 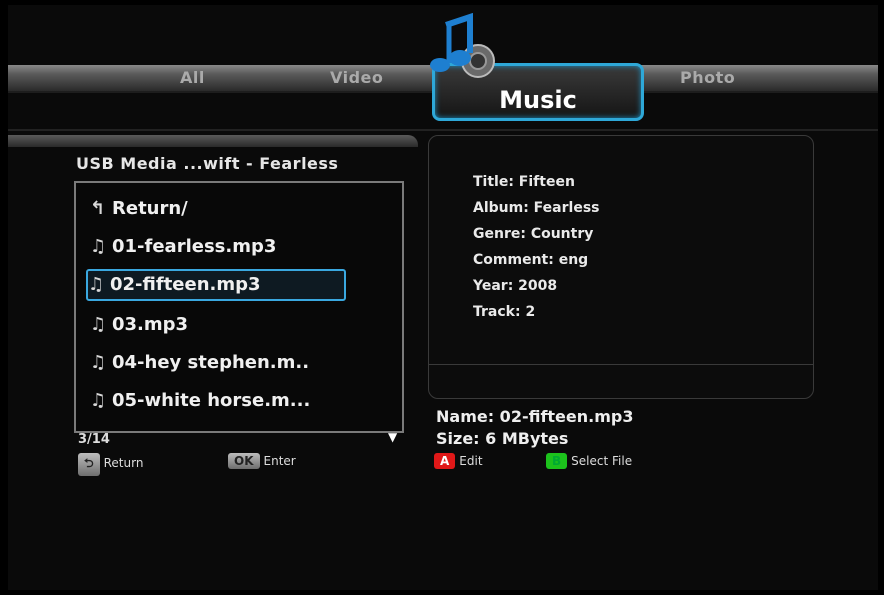 What do you see at coordinates (150, 208) in the screenshot?
I see `list-item-label: Return/` at bounding box center [150, 208].